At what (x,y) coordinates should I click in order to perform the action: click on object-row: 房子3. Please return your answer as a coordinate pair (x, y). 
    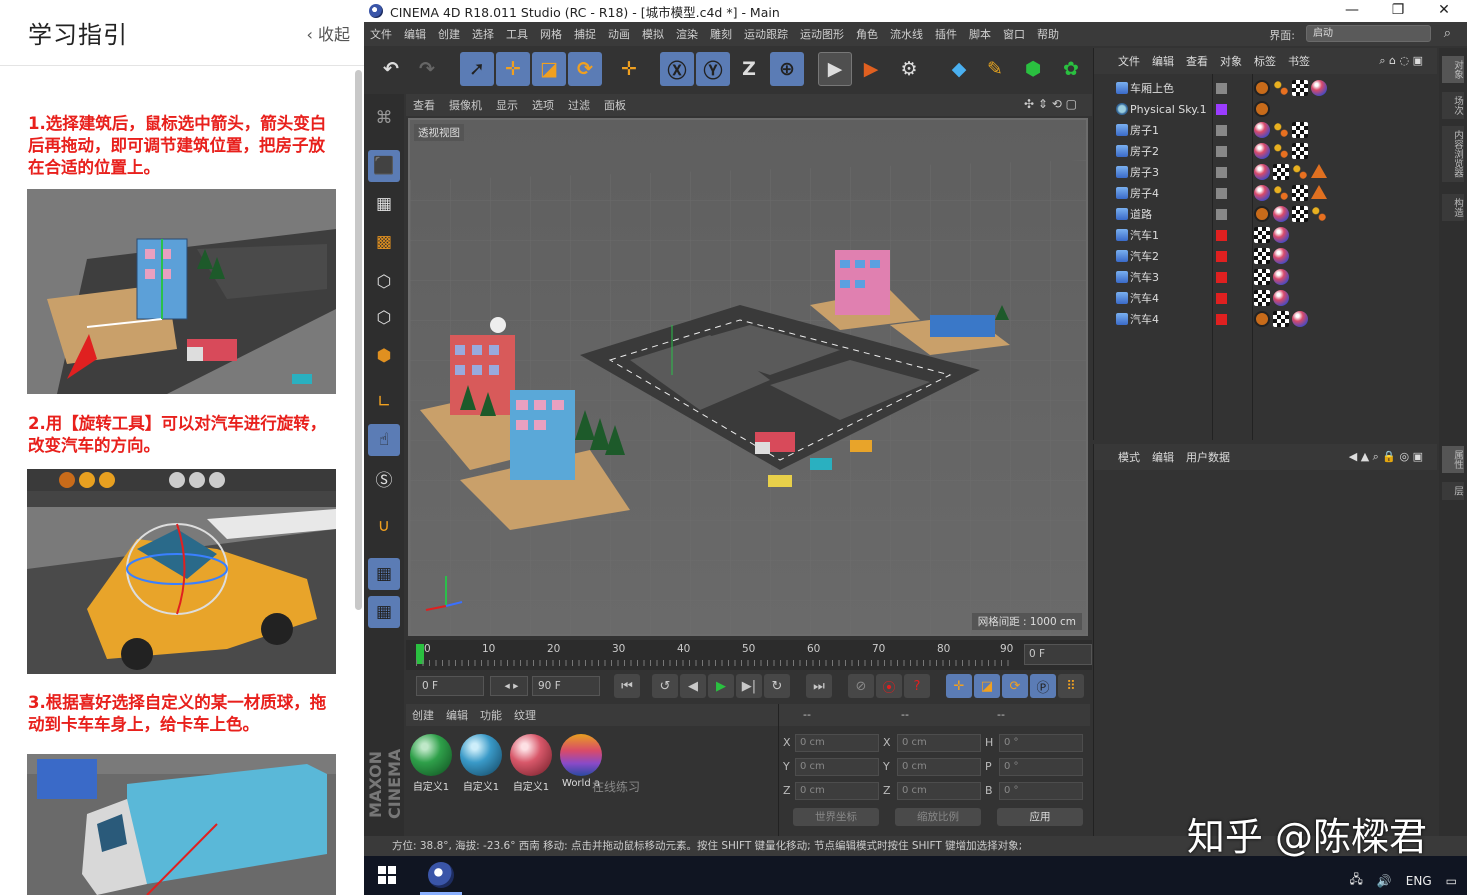
    Looking at the image, I should click on (1266, 172).